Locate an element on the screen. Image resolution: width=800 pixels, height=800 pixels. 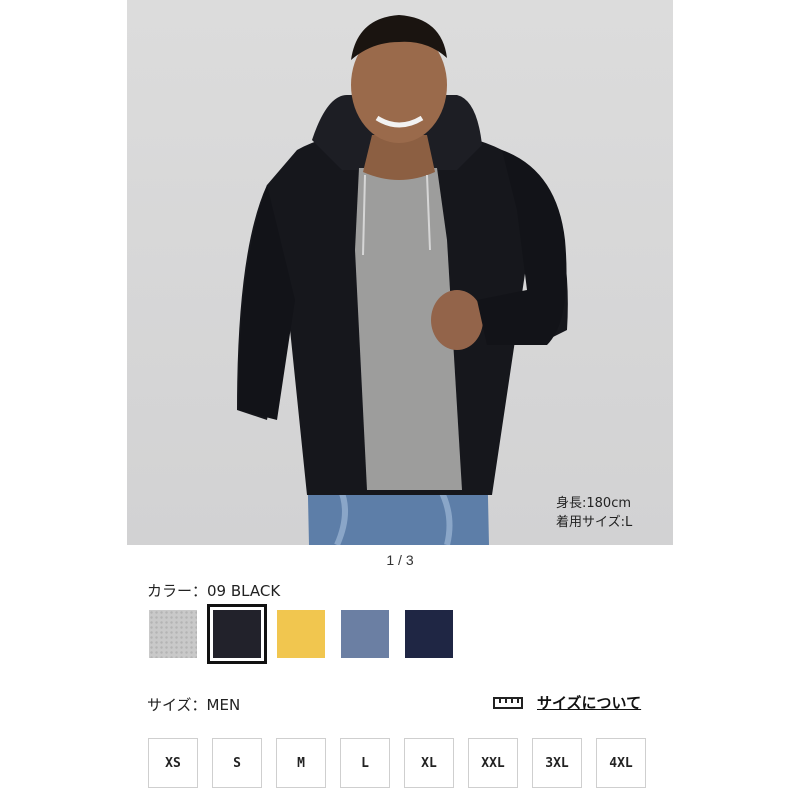
size-option-3xl: 3XL is located at coordinates (557, 763).